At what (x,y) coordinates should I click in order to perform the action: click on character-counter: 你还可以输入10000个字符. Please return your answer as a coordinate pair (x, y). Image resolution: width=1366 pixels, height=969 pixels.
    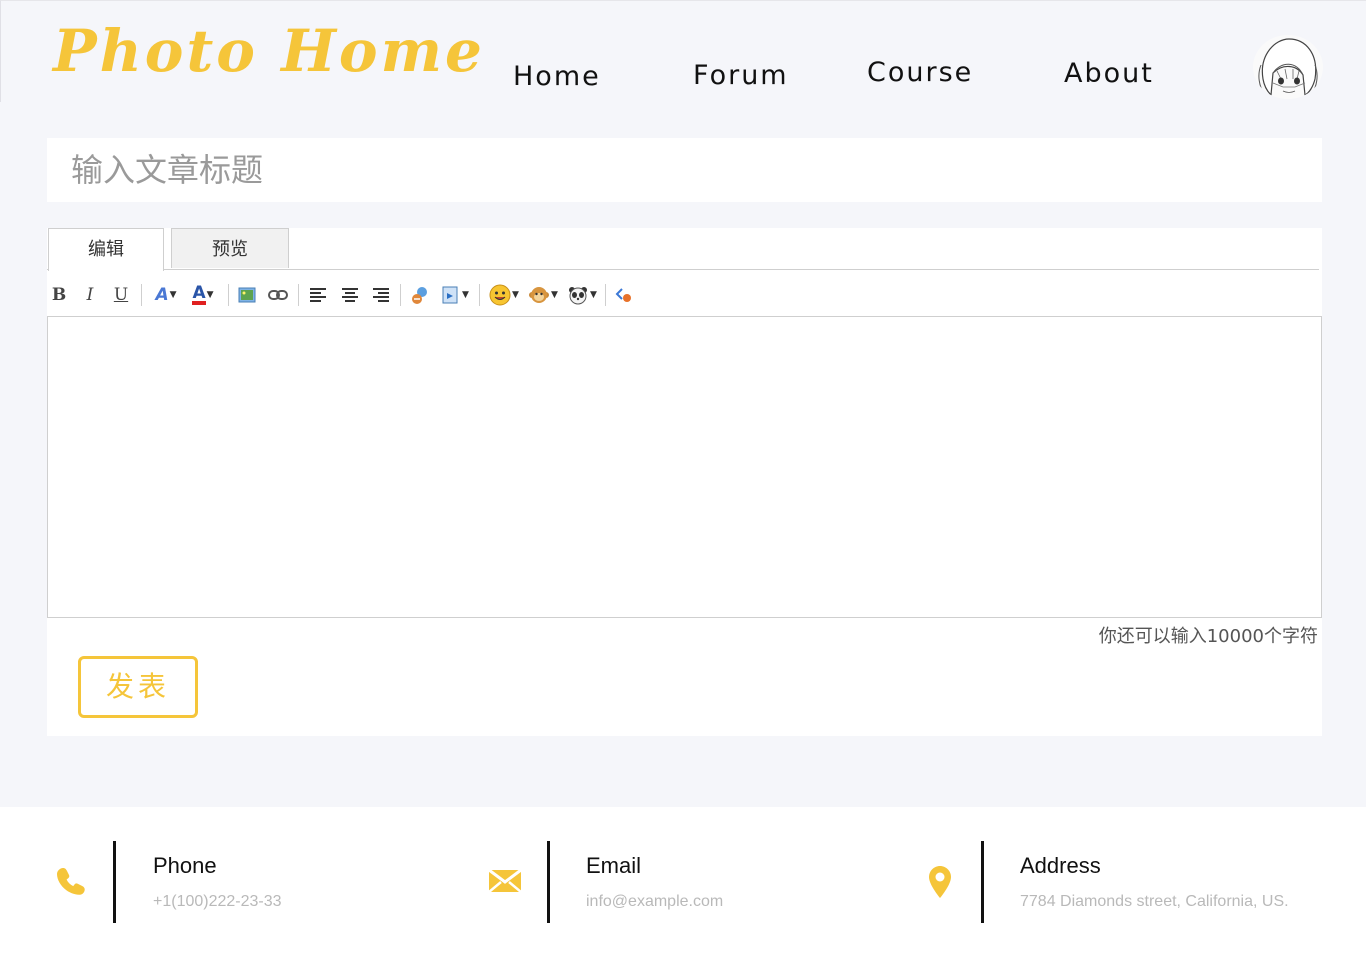
    Looking at the image, I should click on (1208, 636).